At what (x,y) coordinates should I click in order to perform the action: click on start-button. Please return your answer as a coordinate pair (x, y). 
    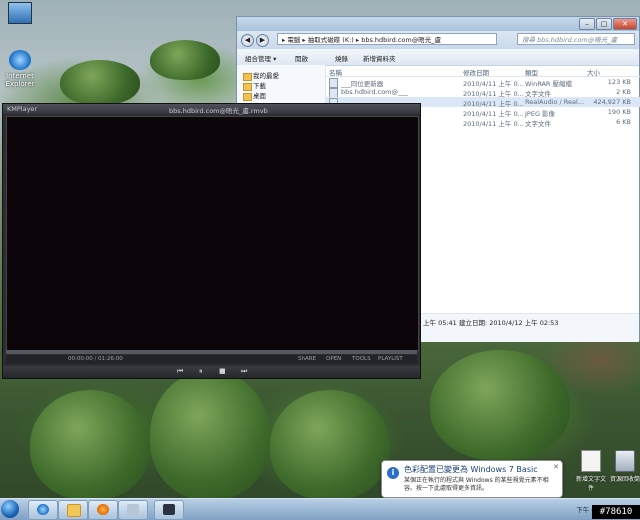
    Looking at the image, I should click on (10, 509).